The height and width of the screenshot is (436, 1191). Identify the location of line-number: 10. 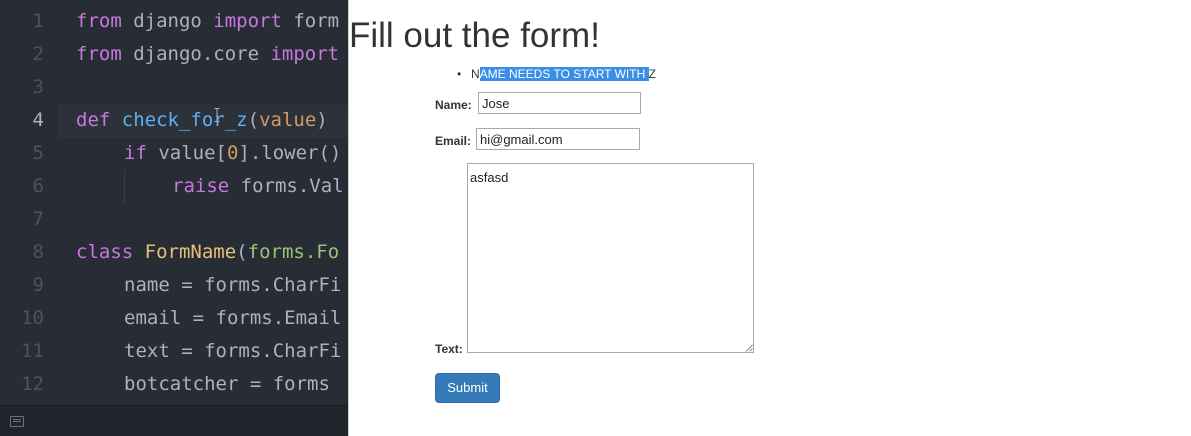
(32, 318).